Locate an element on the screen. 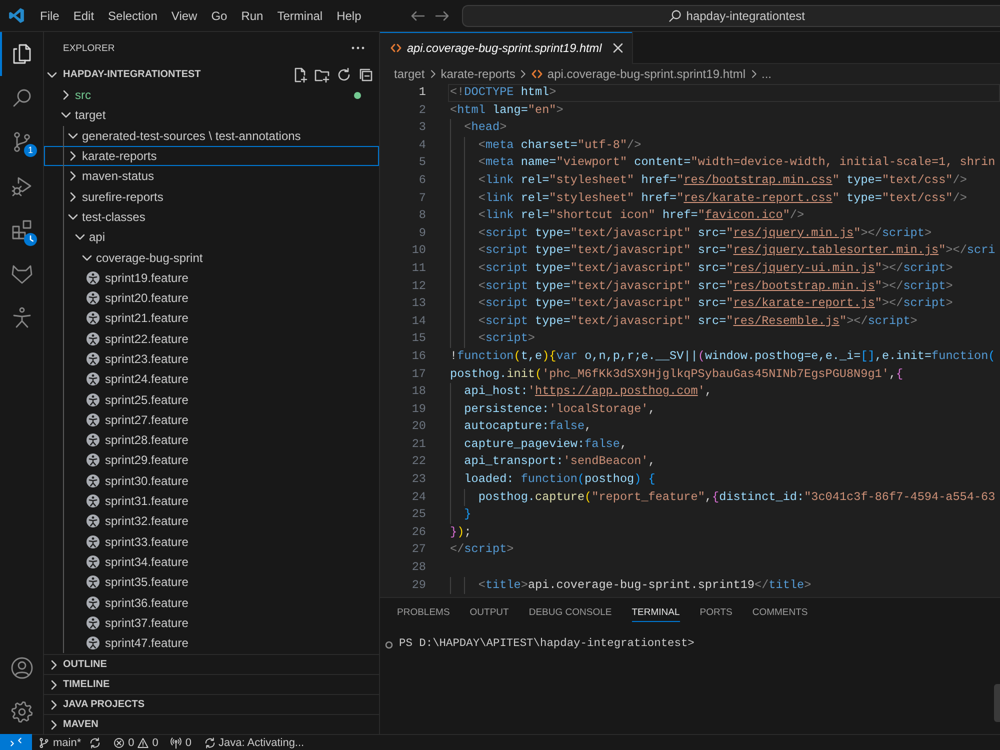 The width and height of the screenshot is (1000, 750). menu-item: Help is located at coordinates (349, 16).